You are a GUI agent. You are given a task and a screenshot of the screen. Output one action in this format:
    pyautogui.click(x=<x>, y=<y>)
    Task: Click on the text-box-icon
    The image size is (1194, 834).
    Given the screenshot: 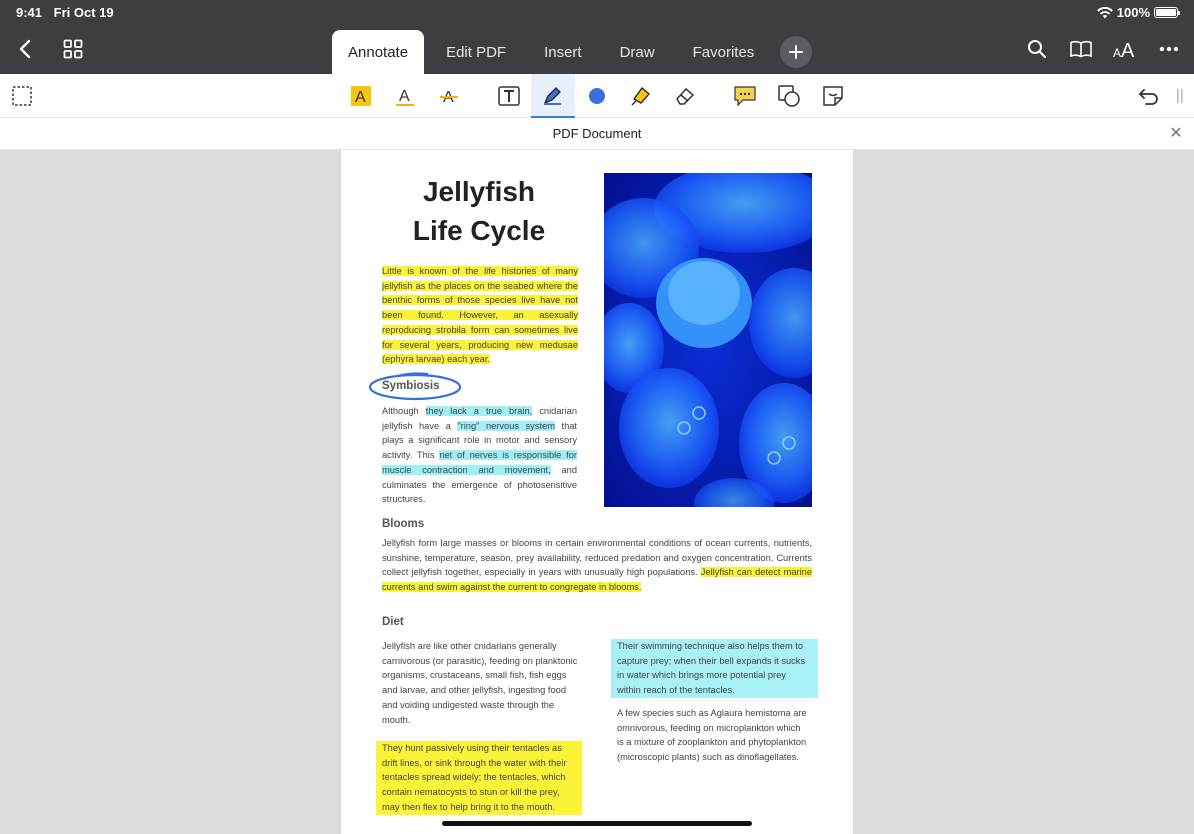 What is the action you would take?
    pyautogui.click(x=509, y=96)
    